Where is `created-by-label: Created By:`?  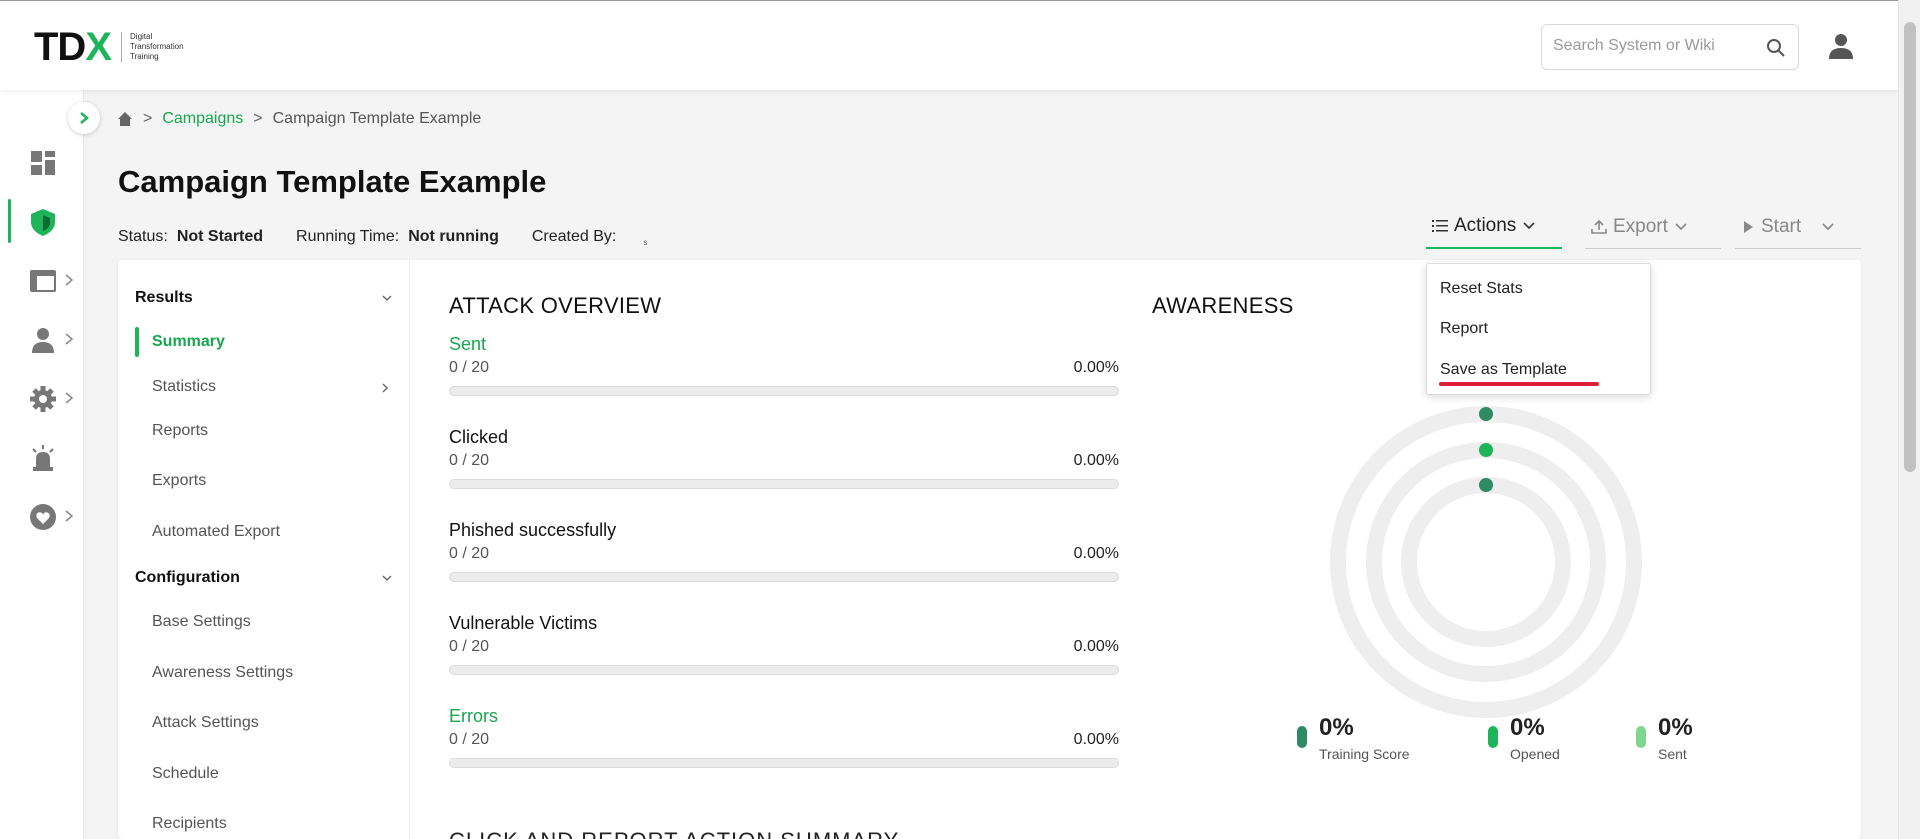
created-by-label: Created By: is located at coordinates (574, 236).